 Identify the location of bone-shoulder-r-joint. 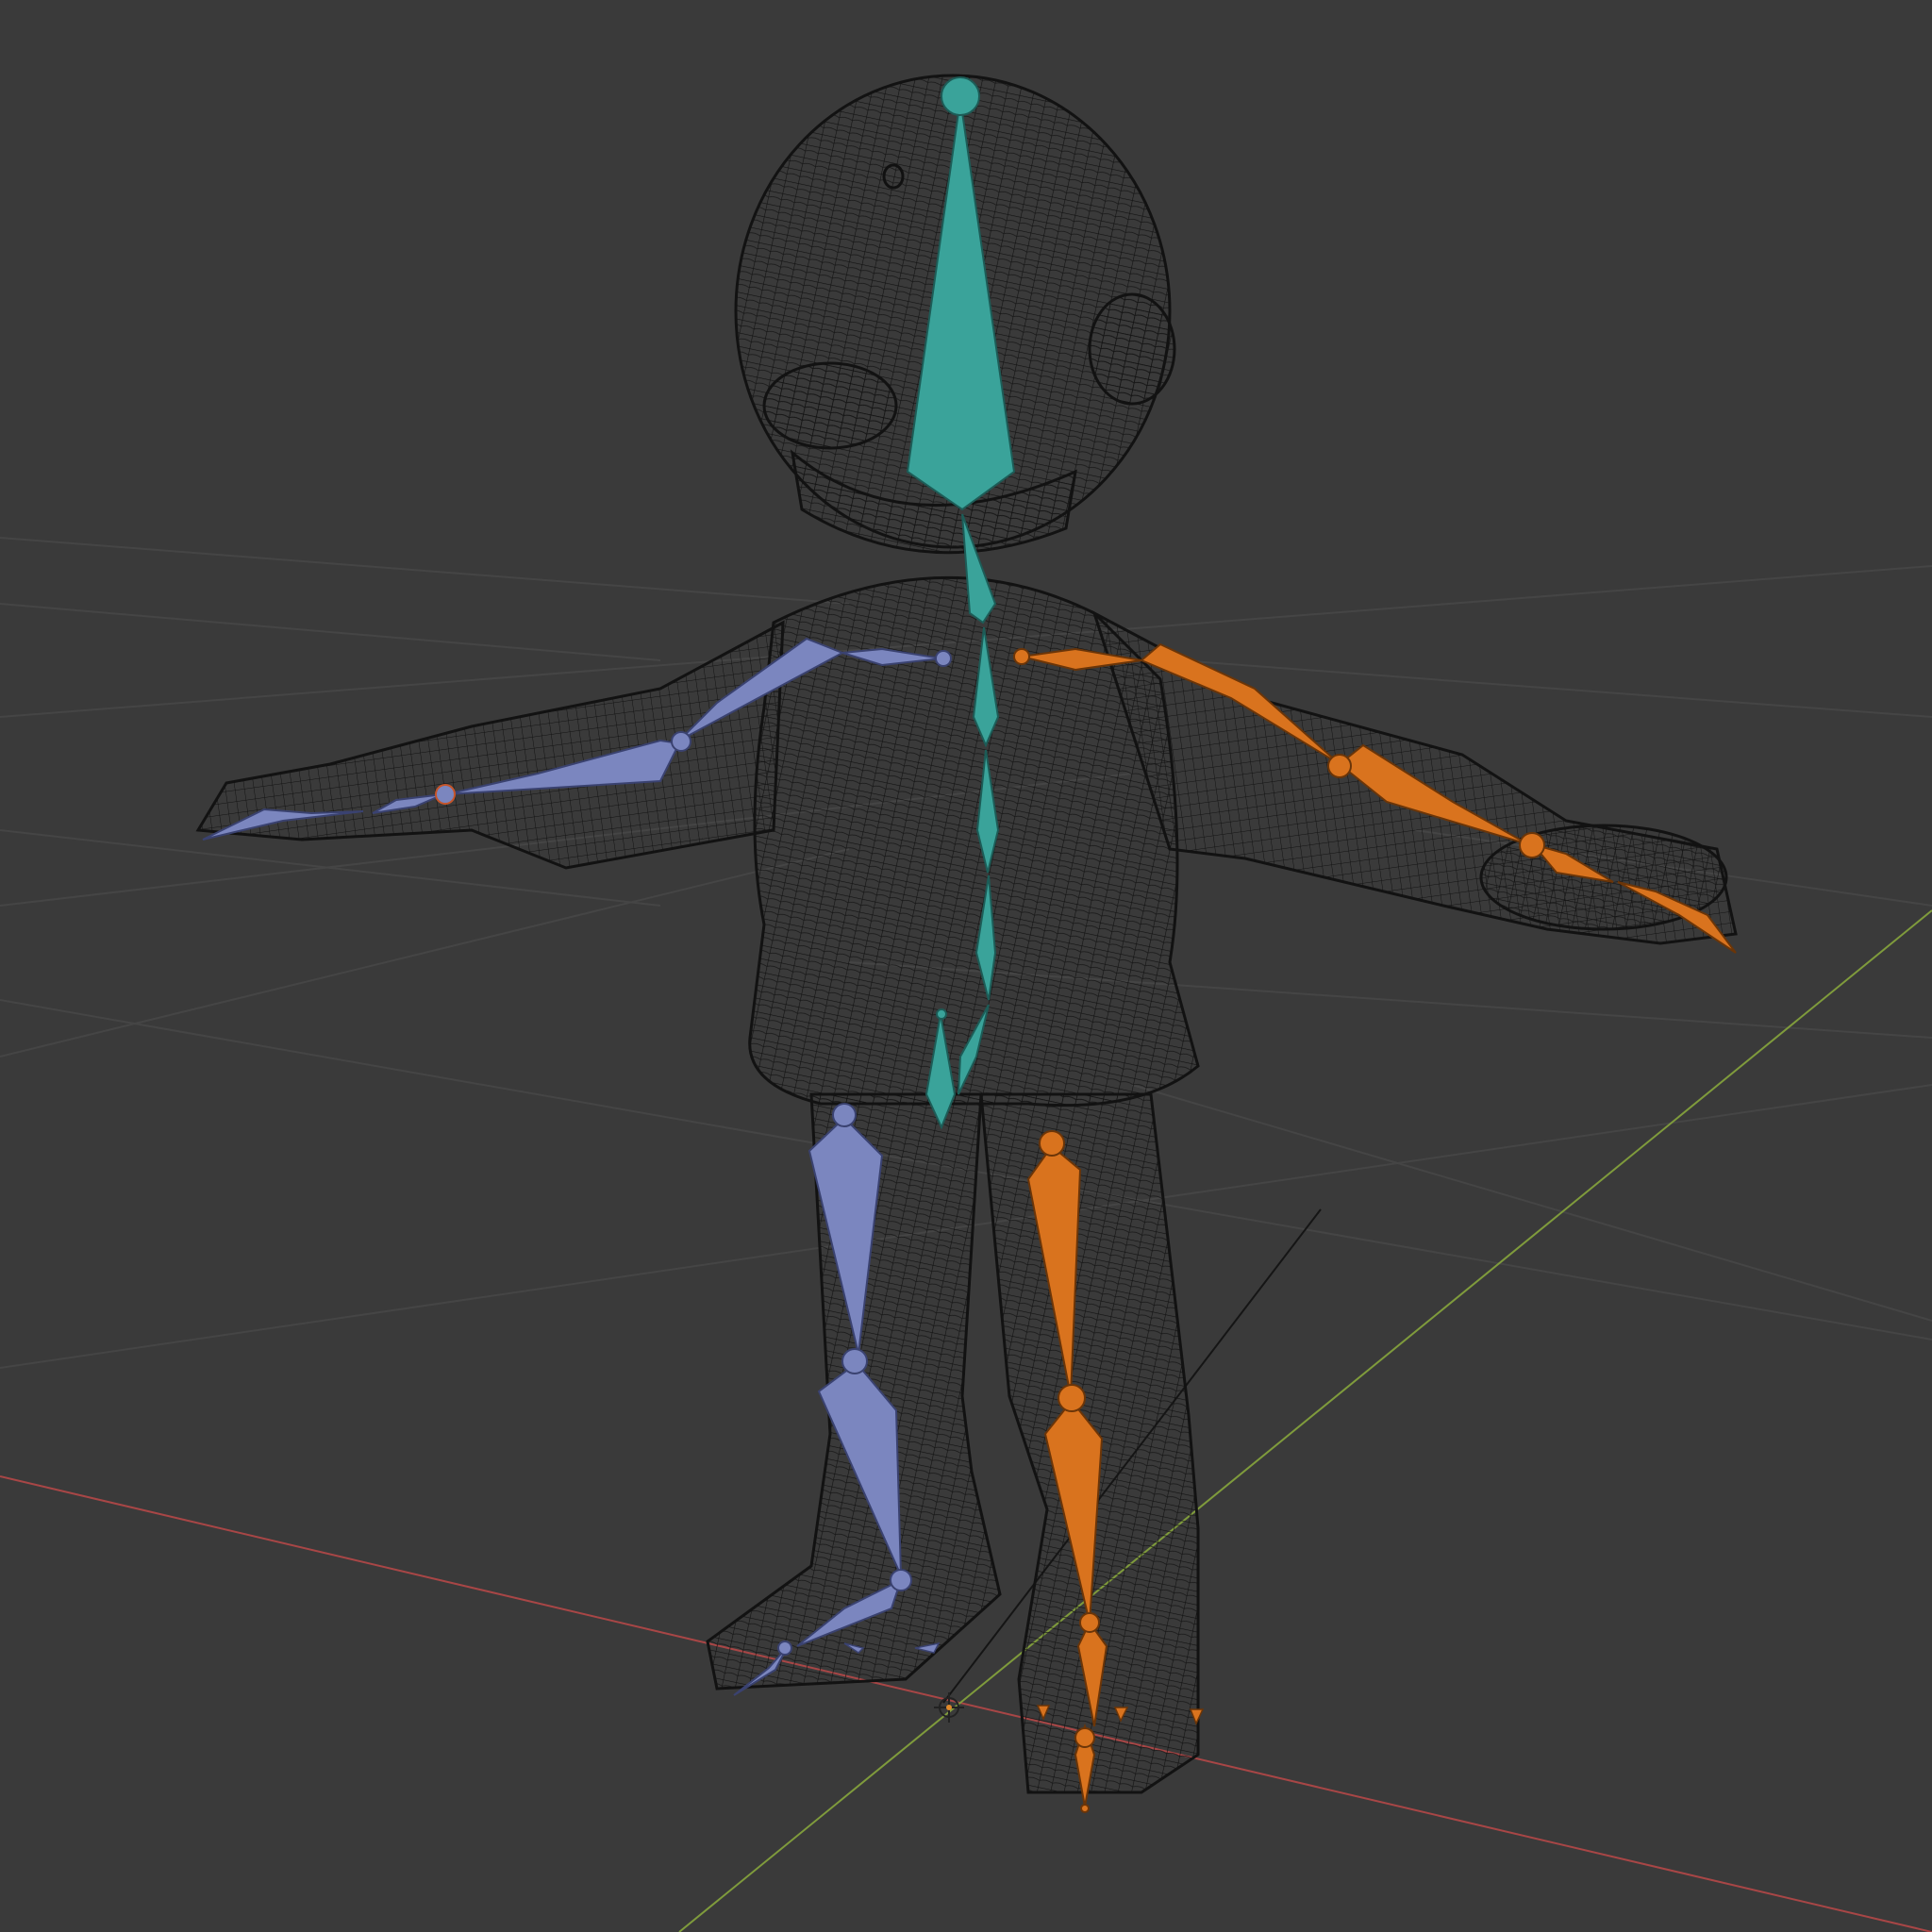
(1021, 656).